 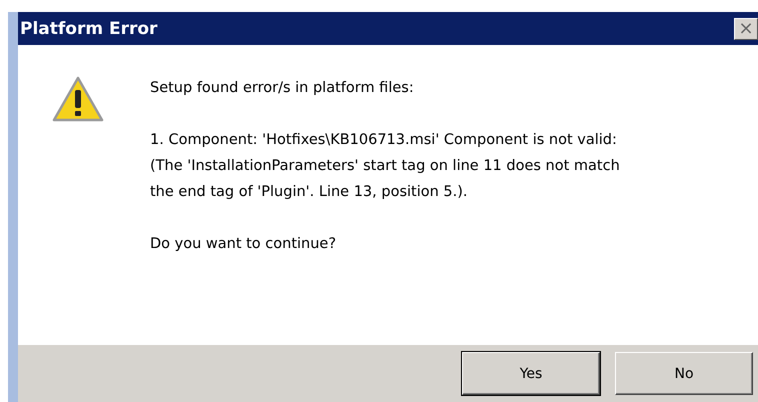 What do you see at coordinates (385, 166) in the screenshot?
I see `message-text: 1. Component: 'Hotfixes\KB106713.msi' Component is not valid: (The 'InstallationParameters' start tag on line 11 does not match the end tag of 'Plugin'. Line 13, position 5.).` at bounding box center [385, 166].